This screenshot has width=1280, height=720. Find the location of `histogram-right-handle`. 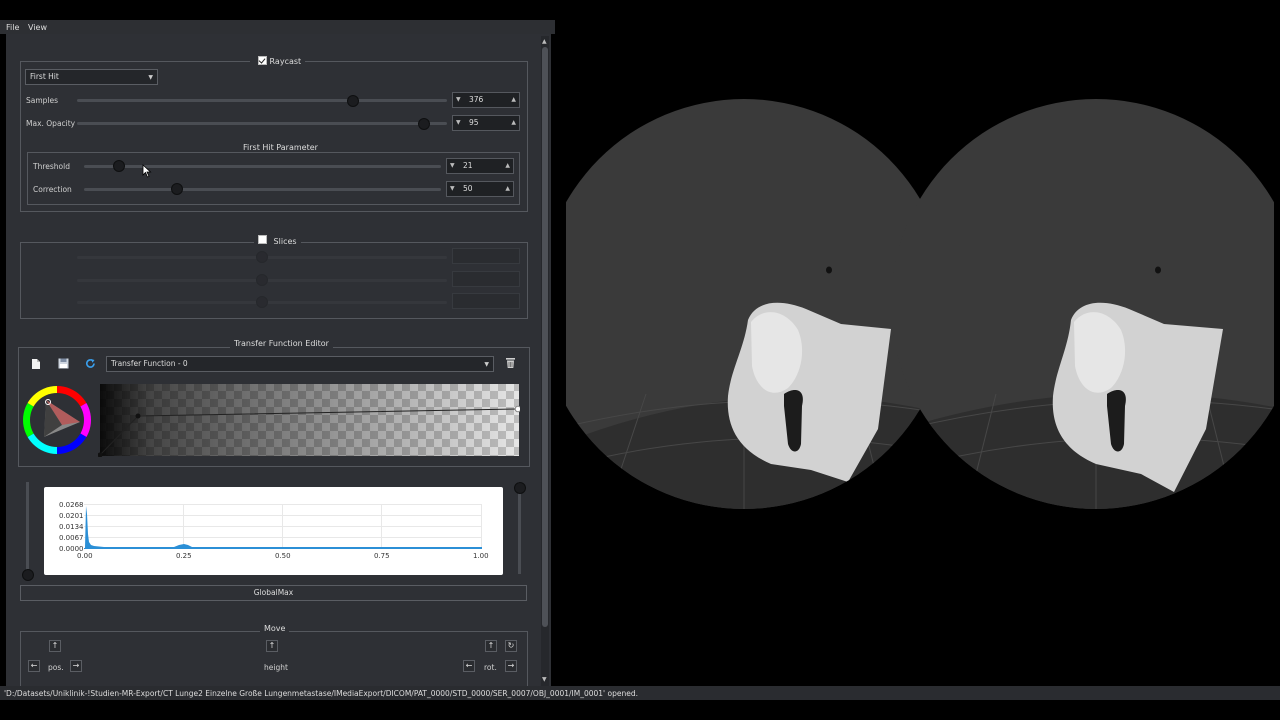

histogram-right-handle is located at coordinates (520, 488).